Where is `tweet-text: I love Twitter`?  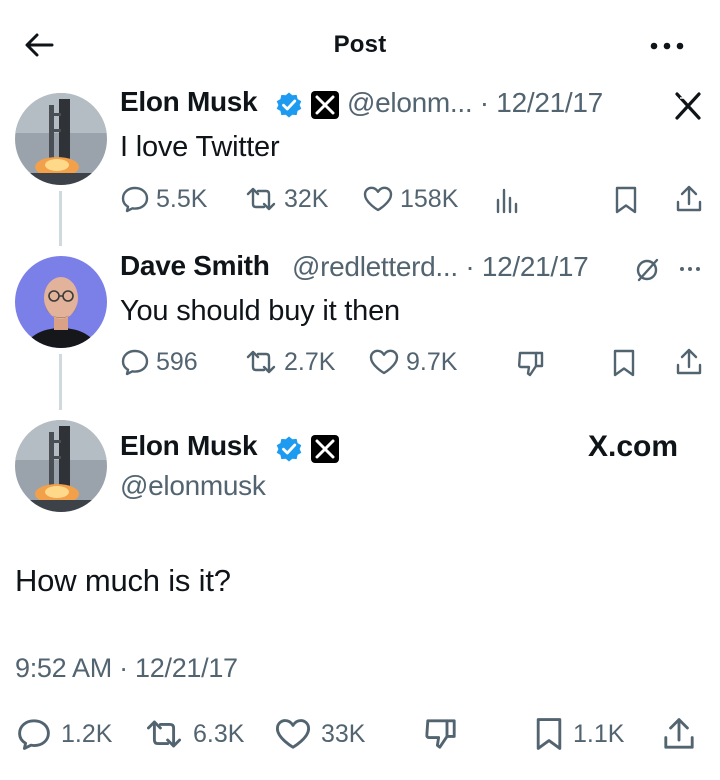 tweet-text: I love Twitter is located at coordinates (200, 147).